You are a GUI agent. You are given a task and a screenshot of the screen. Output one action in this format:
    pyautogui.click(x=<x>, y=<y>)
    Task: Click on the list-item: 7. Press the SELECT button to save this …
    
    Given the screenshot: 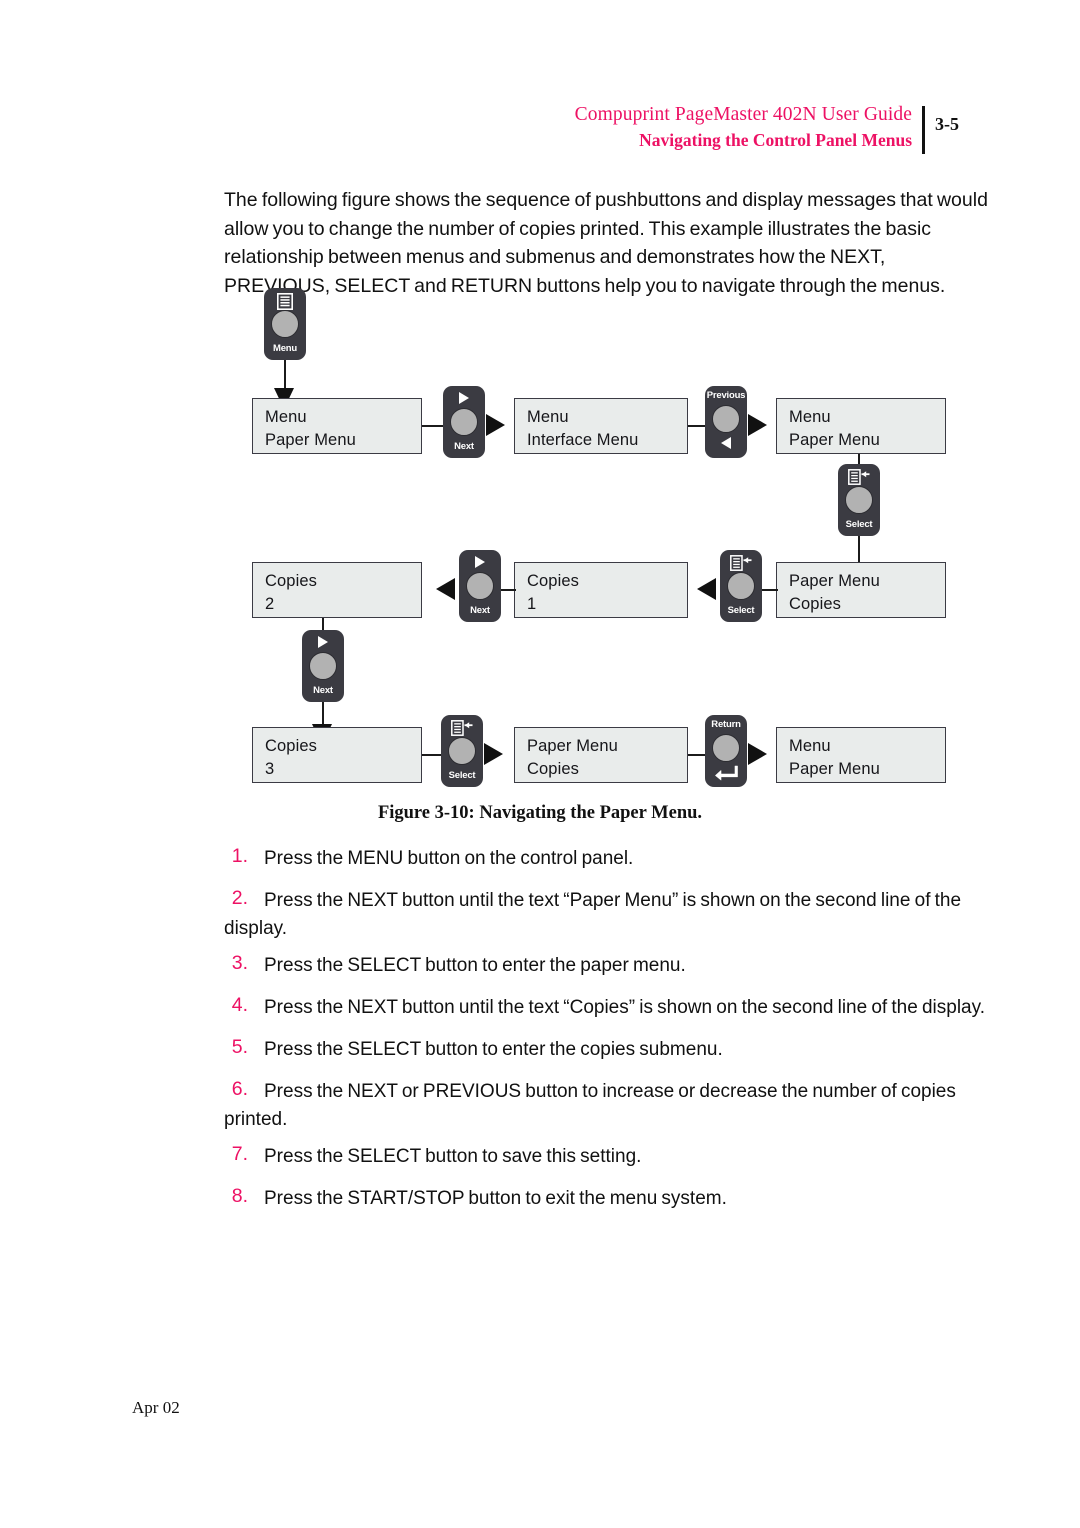 What is the action you would take?
    pyautogui.click(x=609, y=1159)
    